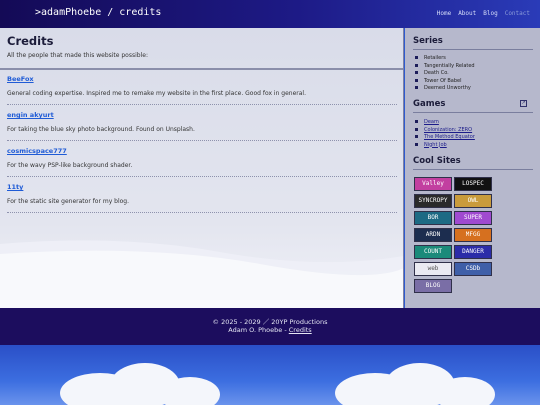 This screenshot has width=540, height=405. I want to click on site-badge: OWL, so click(473, 201).